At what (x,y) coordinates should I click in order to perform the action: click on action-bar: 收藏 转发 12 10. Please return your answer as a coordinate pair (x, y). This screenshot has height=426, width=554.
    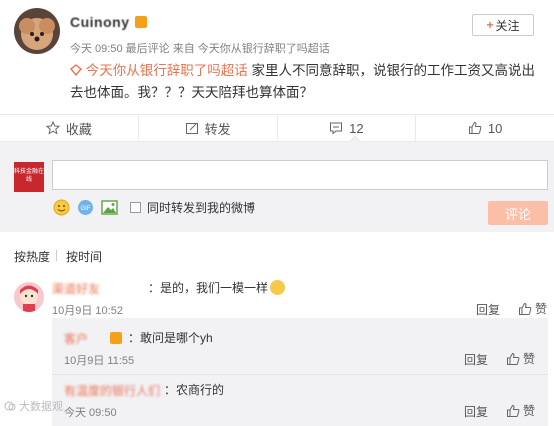
    Looking at the image, I should click on (277, 128).